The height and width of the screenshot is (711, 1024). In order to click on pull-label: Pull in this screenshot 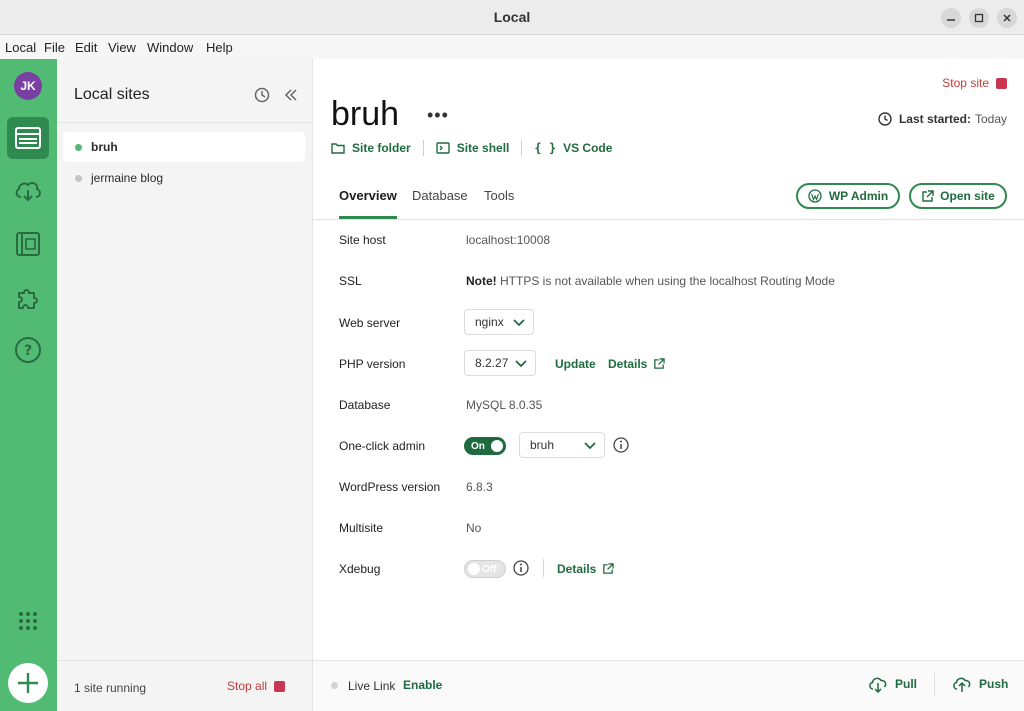, I will do `click(906, 684)`.